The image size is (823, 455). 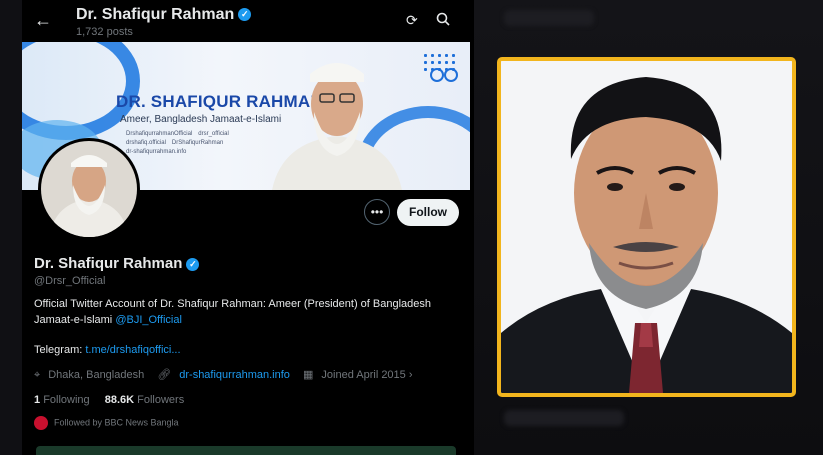 What do you see at coordinates (117, 263) in the screenshot?
I see `profile-name: Dr. Shafiqur Rahman ✓` at bounding box center [117, 263].